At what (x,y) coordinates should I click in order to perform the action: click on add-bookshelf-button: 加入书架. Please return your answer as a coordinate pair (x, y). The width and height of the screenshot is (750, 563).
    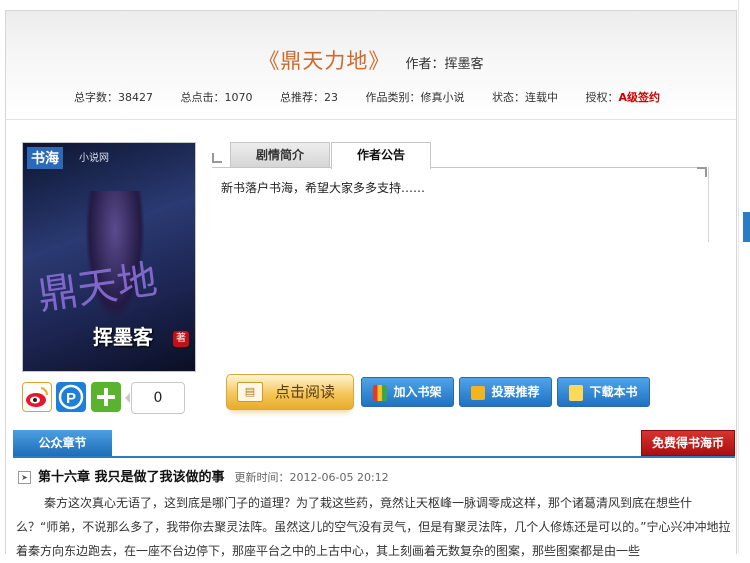
    Looking at the image, I should click on (407, 392).